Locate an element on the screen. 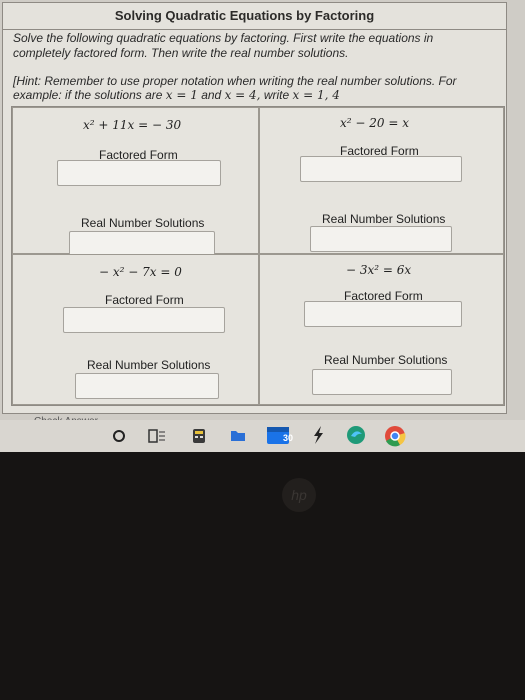 This screenshot has height=700, width=525. problem-2-solutions-input is located at coordinates (381, 239).